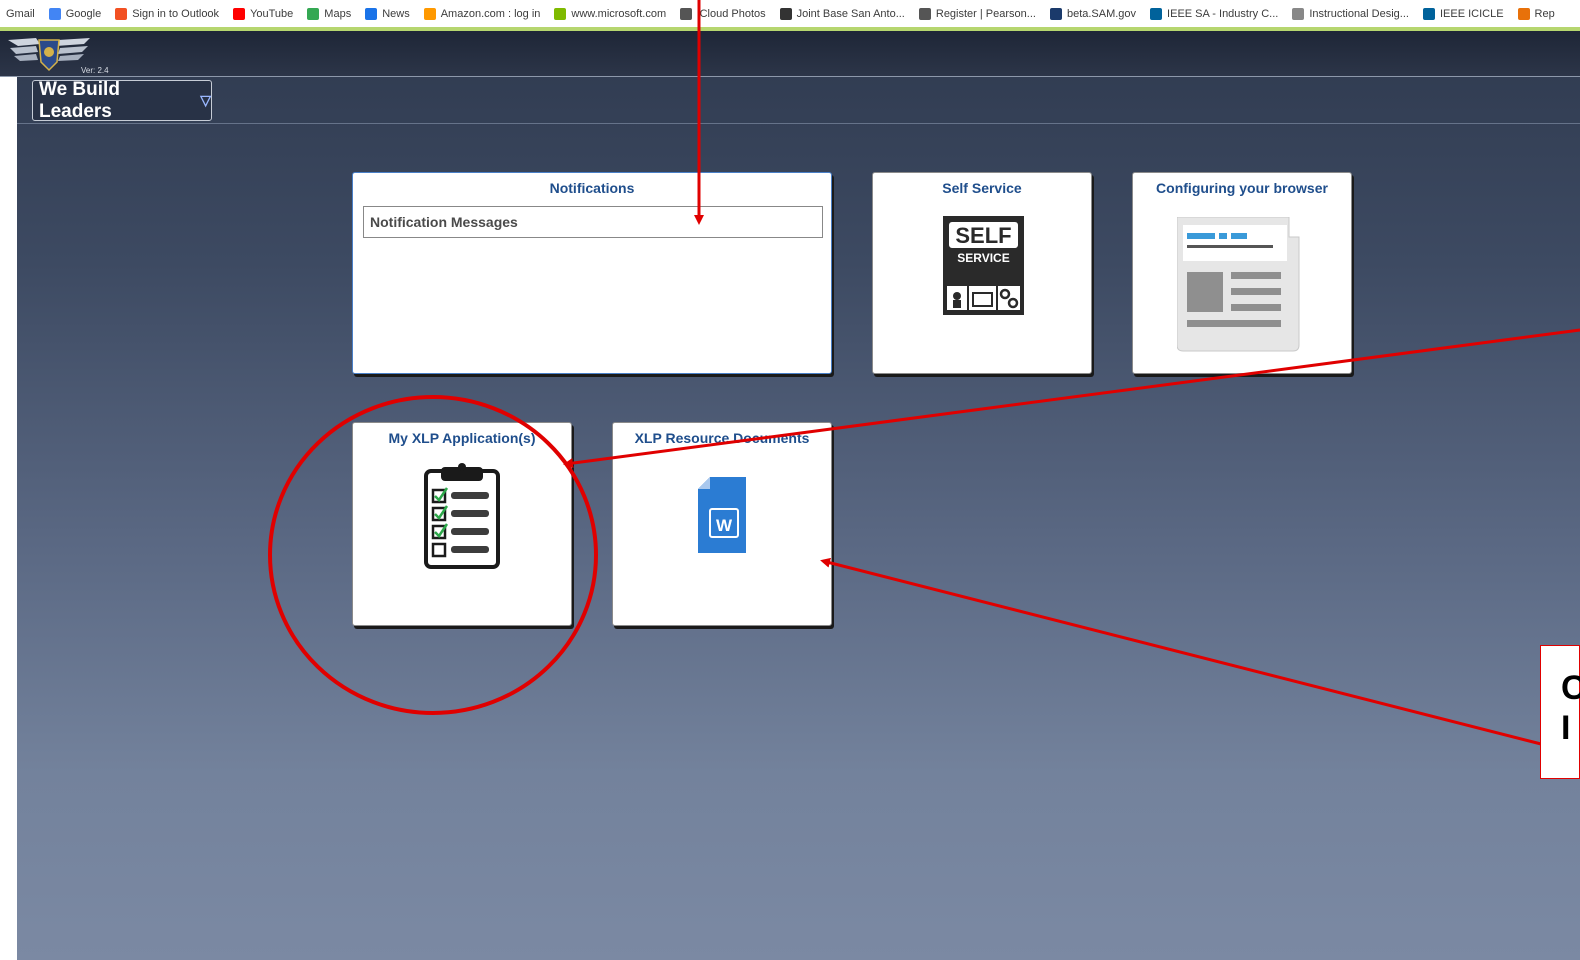 The width and height of the screenshot is (1580, 960). I want to click on bookmark-label: www.microsoft.com, so click(619, 13).